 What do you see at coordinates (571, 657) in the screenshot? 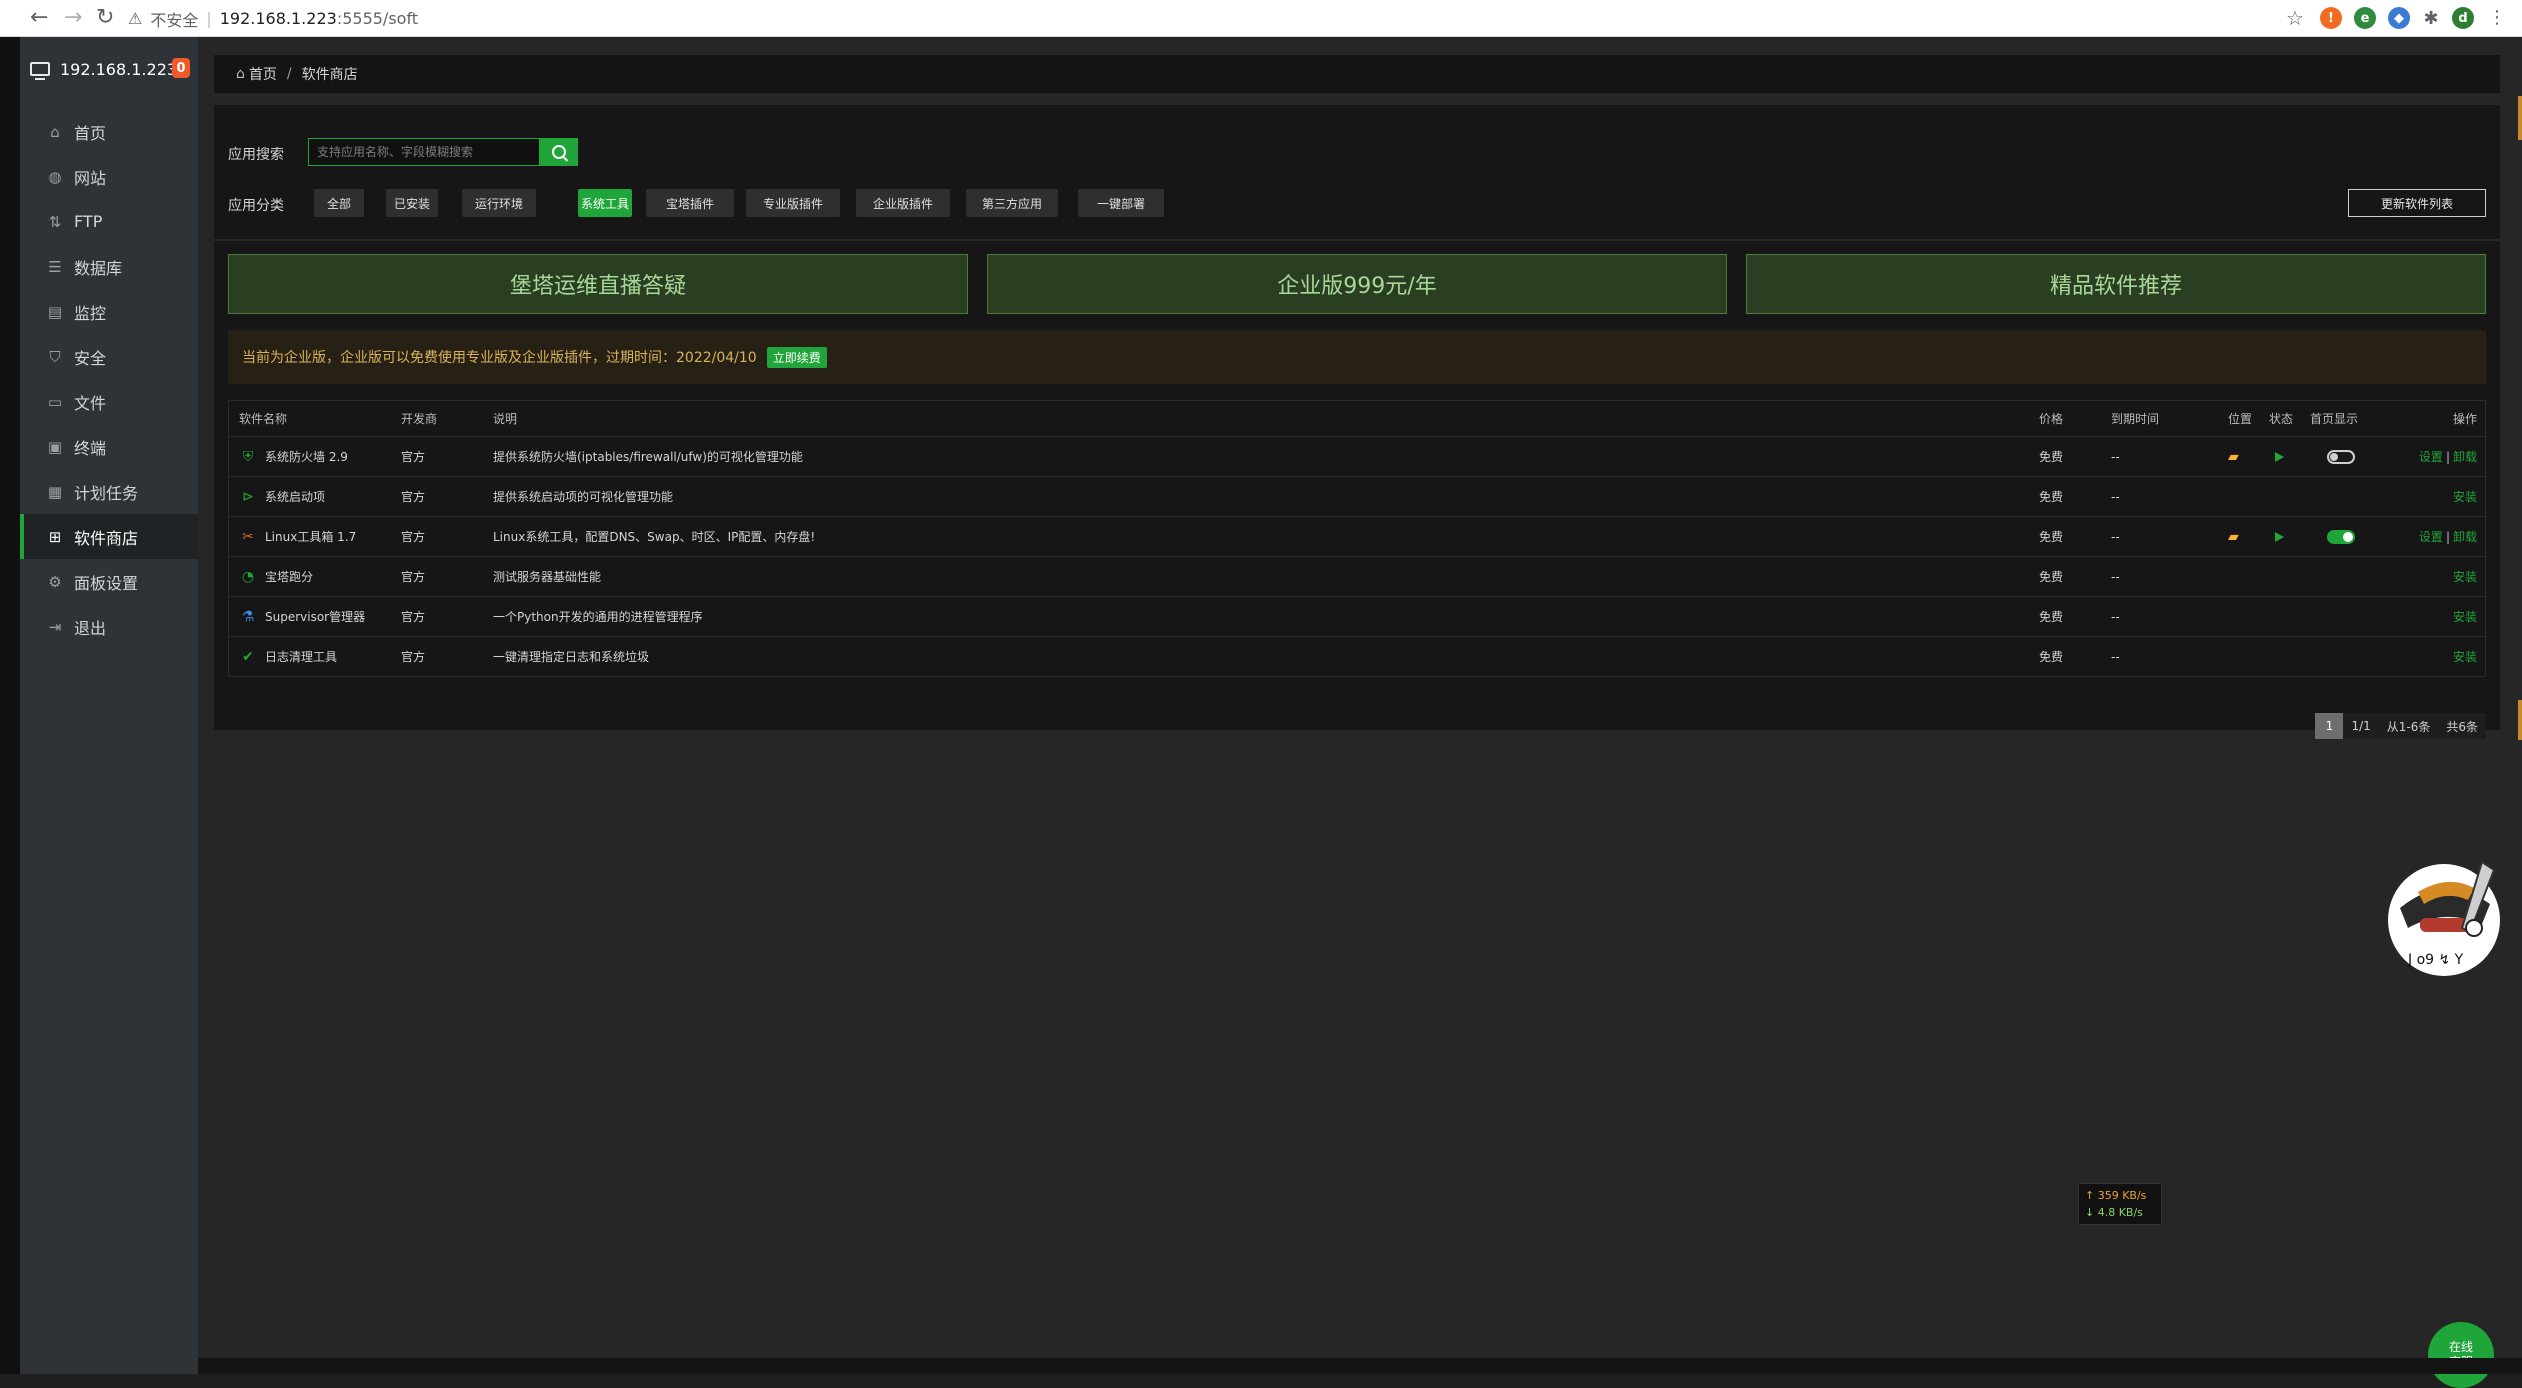
I see `description: 一键清理指定日志和系统垃圾` at bounding box center [571, 657].